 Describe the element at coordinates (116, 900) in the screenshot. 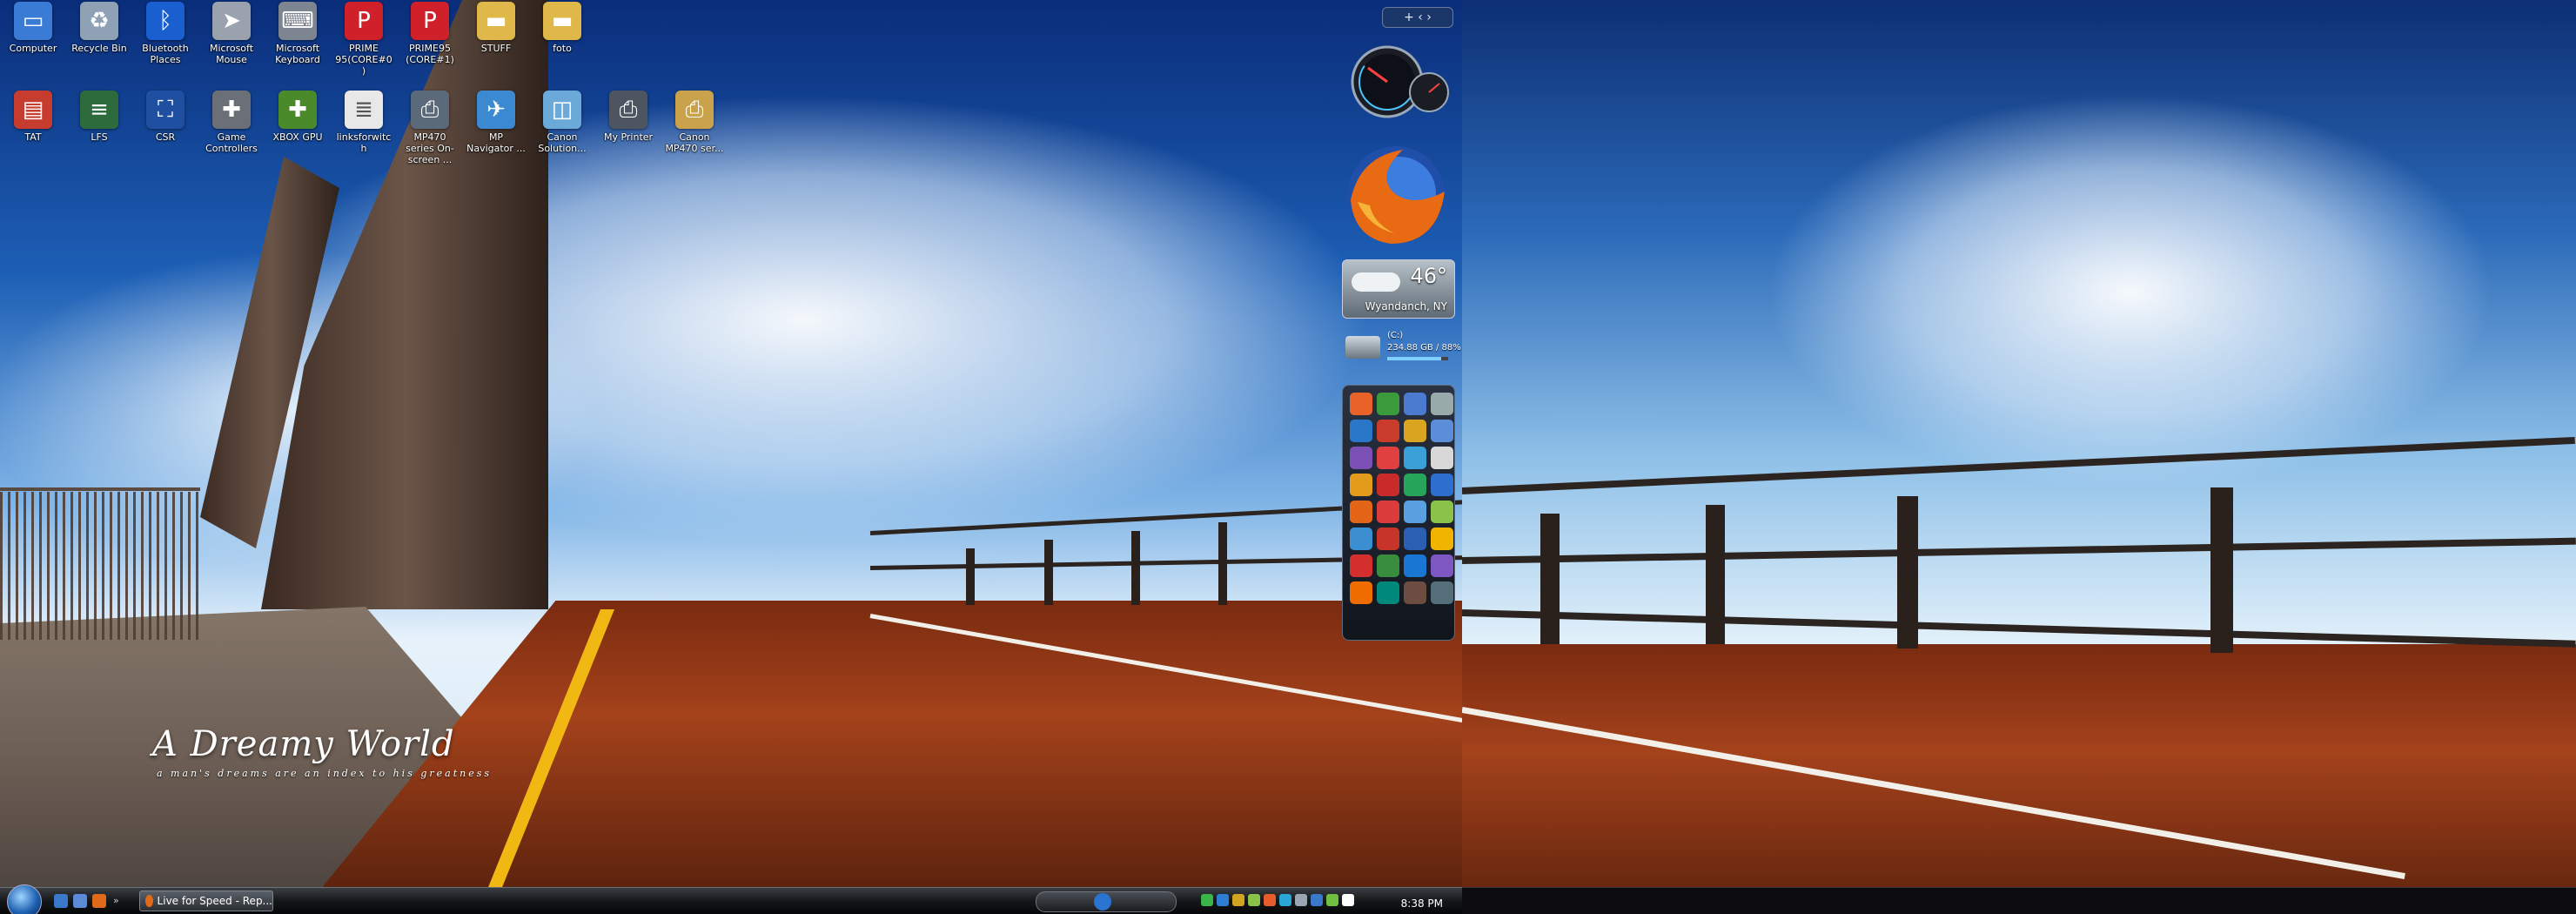

I see `quicklaunch-expand-icon: »` at that location.